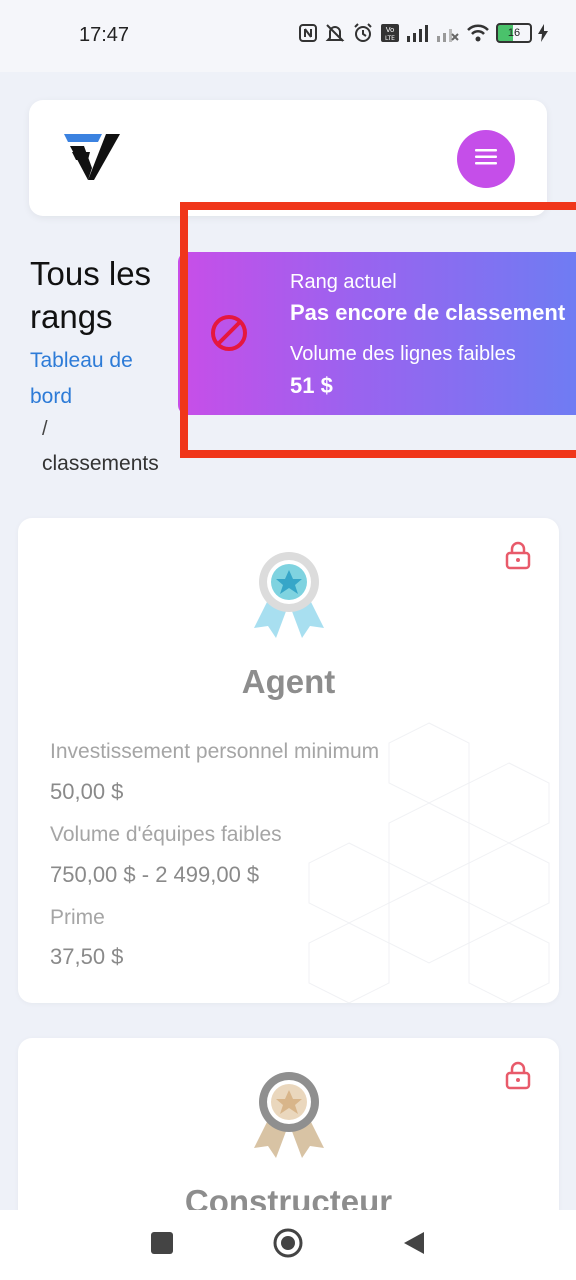  What do you see at coordinates (418, 33) in the screenshot?
I see `signal-icon` at bounding box center [418, 33].